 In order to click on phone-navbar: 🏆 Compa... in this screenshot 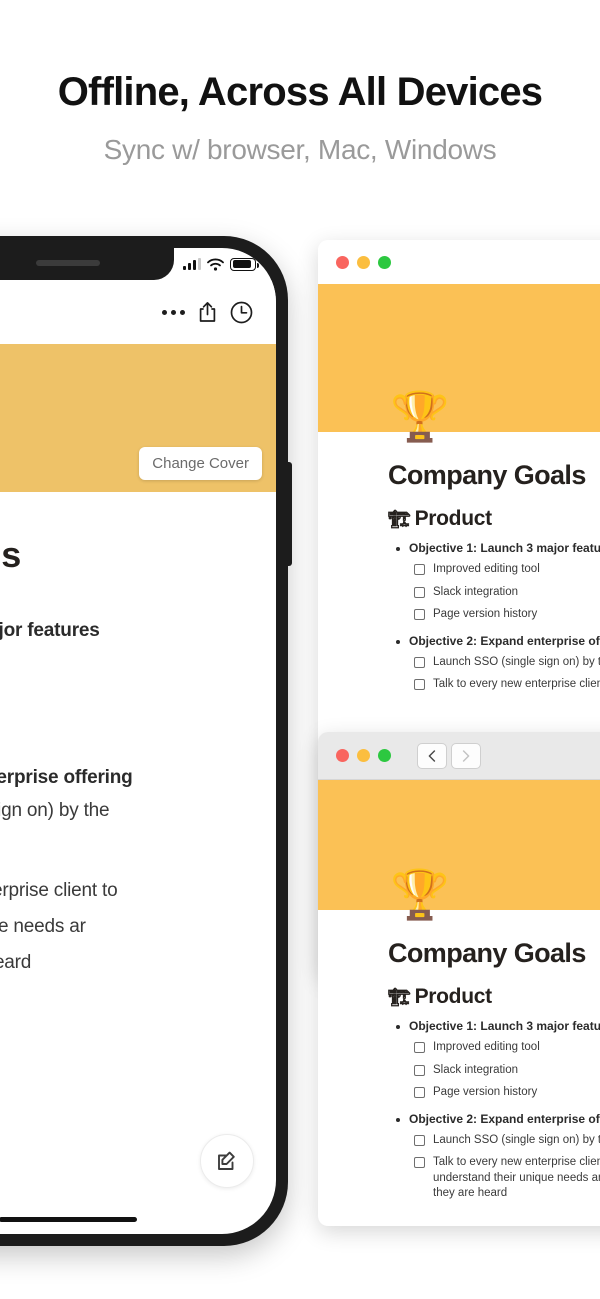, I will do `click(138, 312)`.